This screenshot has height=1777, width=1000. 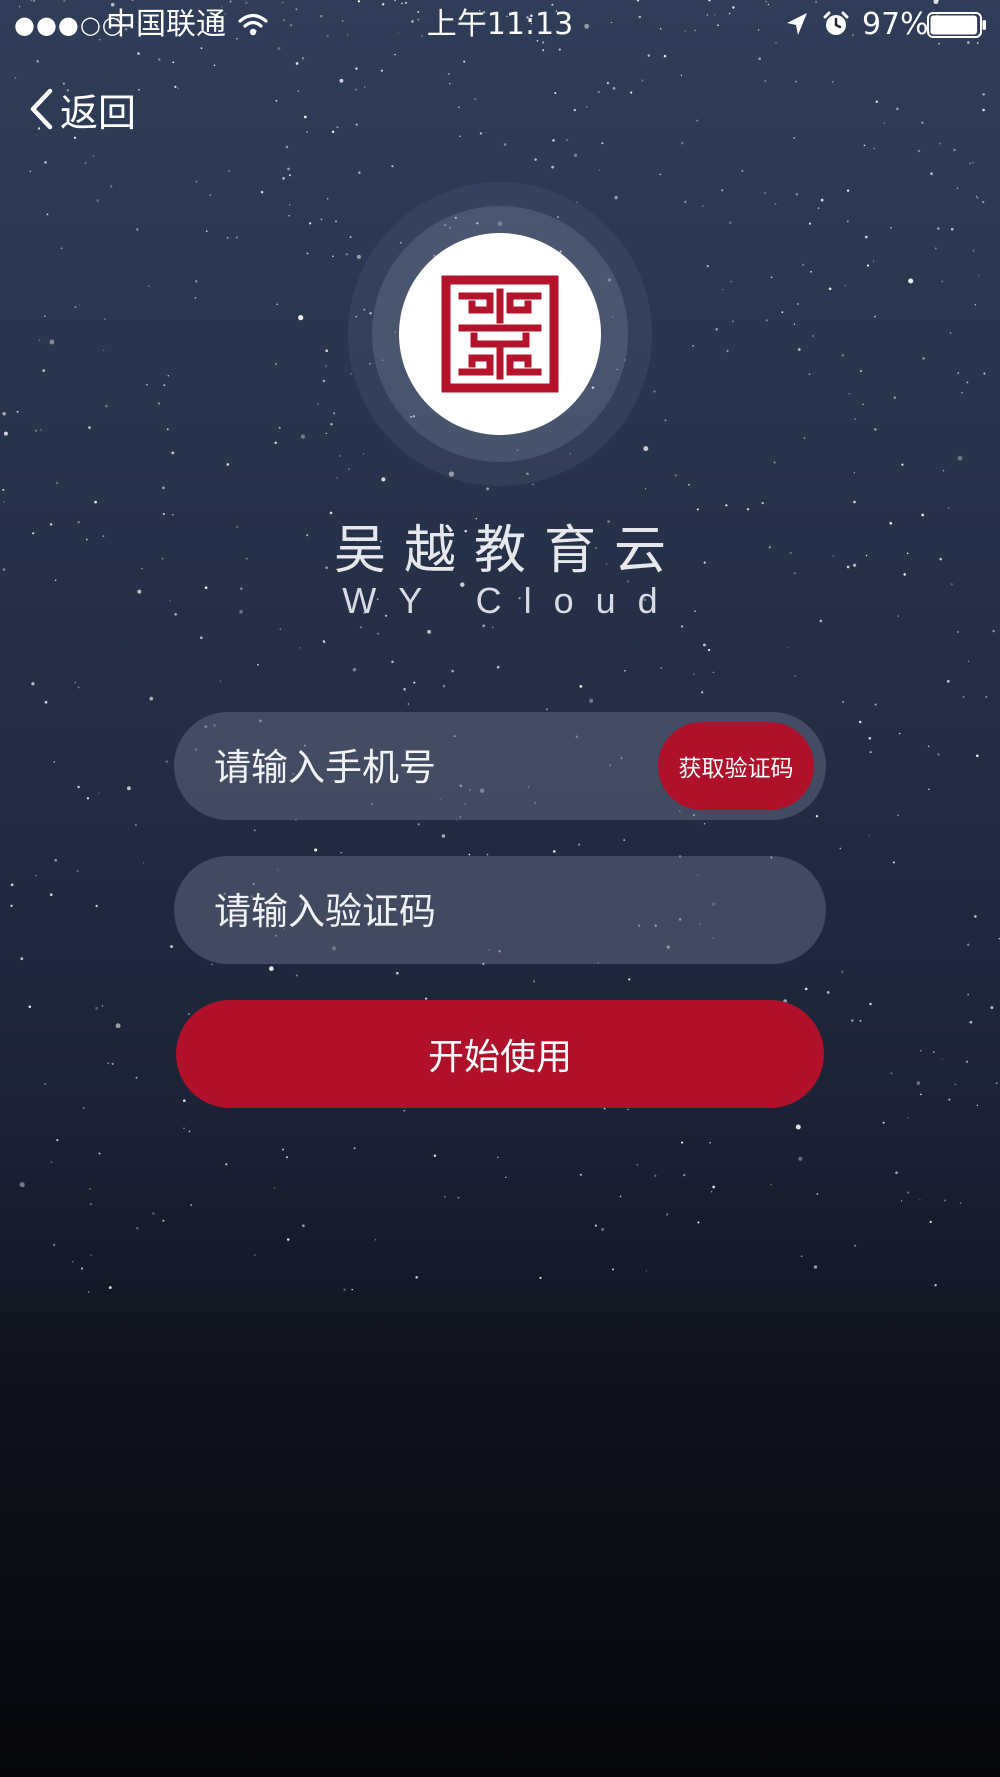 What do you see at coordinates (98, 112) in the screenshot?
I see `back-label: 返回` at bounding box center [98, 112].